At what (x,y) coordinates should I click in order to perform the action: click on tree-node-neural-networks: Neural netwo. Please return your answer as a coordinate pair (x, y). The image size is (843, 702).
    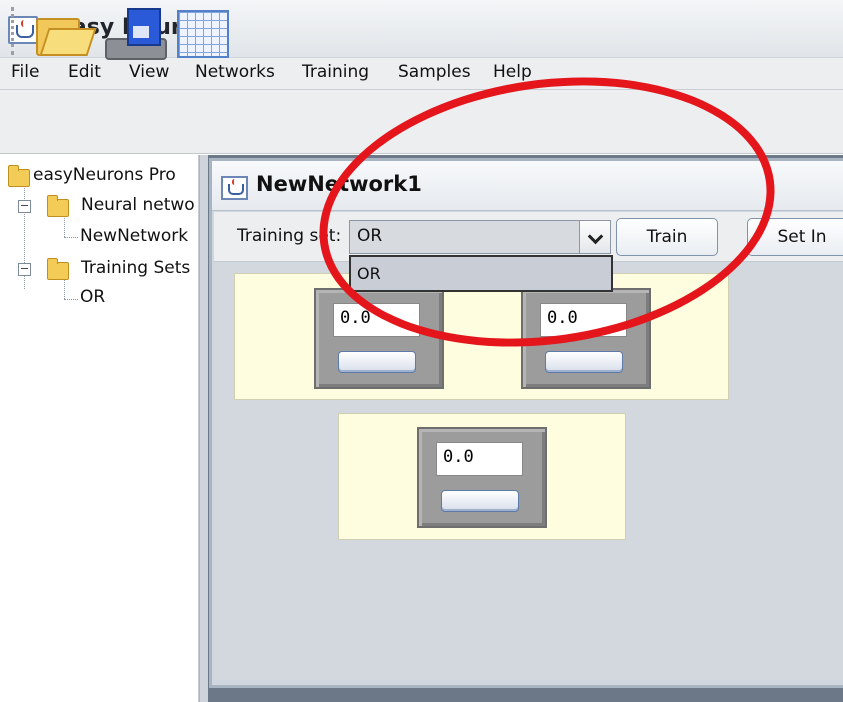
    Looking at the image, I should click on (138, 205).